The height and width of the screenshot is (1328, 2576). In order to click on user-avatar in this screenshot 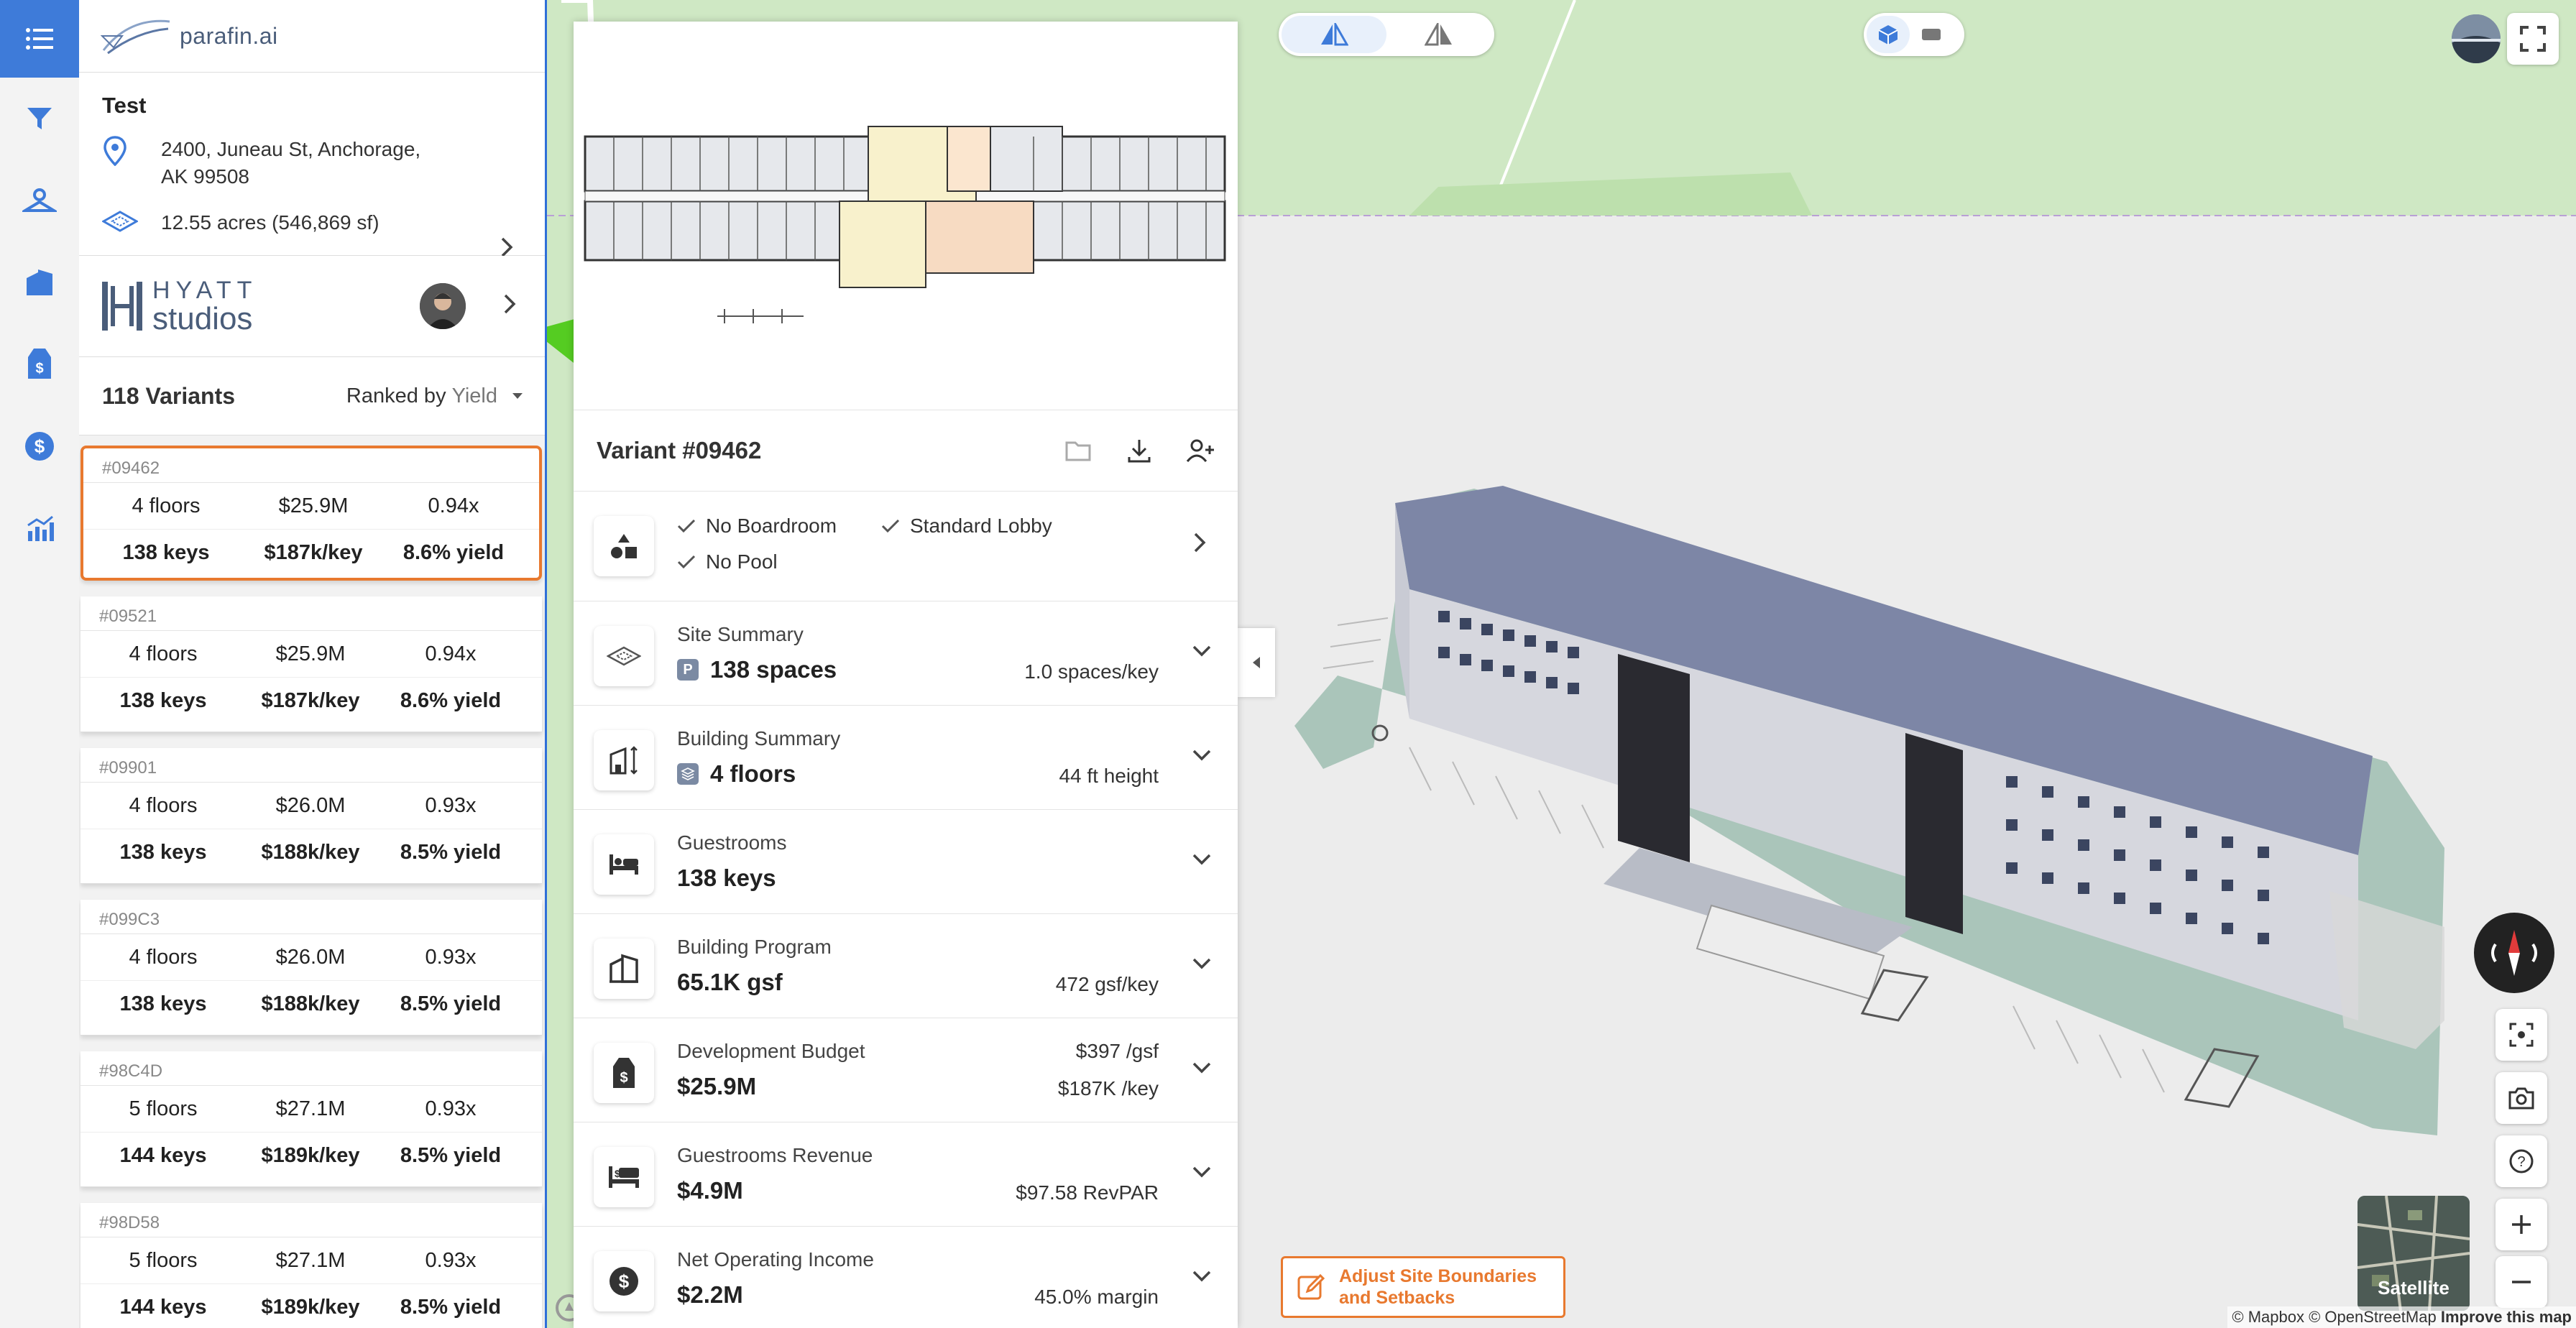, I will do `click(2476, 38)`.